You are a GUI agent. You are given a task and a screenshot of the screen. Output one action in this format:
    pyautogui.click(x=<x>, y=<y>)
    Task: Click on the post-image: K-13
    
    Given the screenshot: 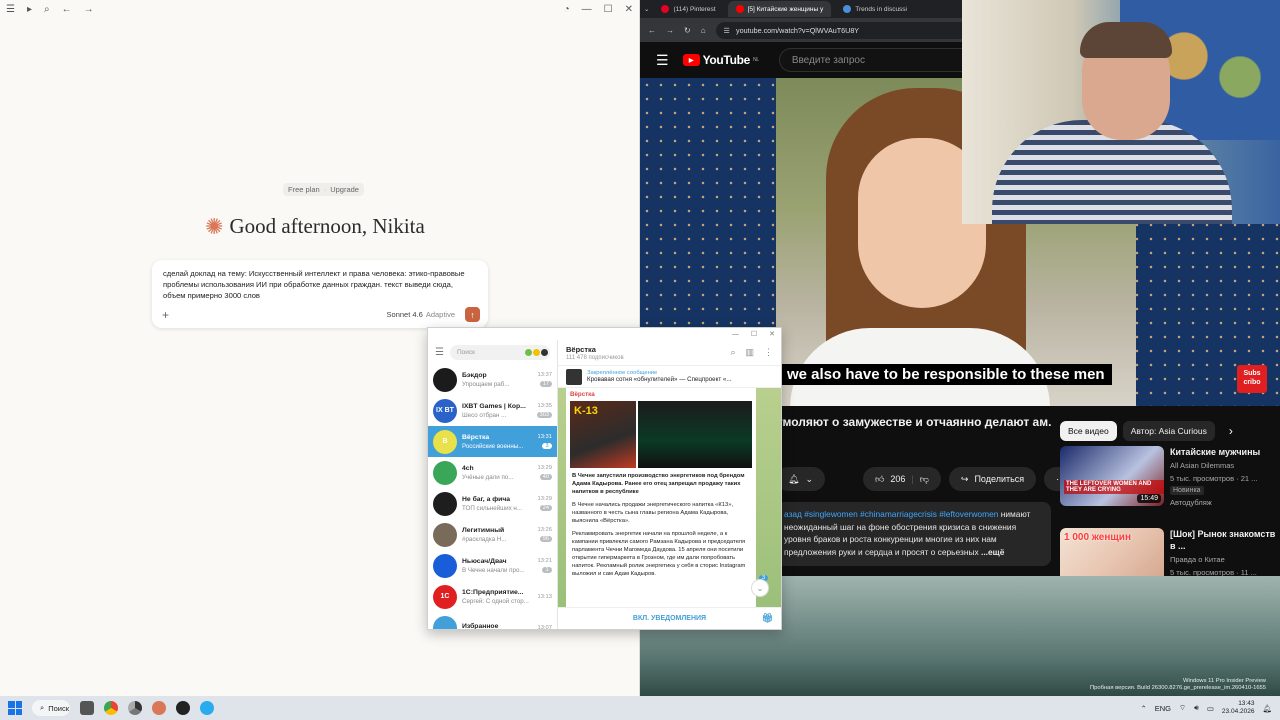 What is the action you would take?
    pyautogui.click(x=603, y=434)
    